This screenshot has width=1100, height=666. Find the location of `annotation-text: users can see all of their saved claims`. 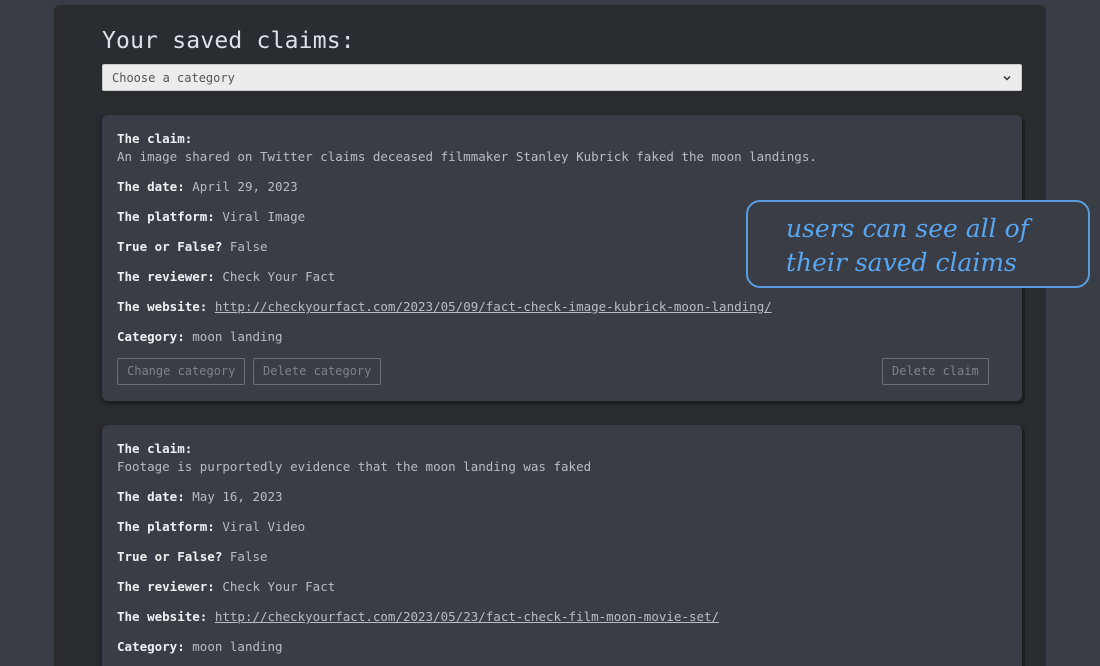

annotation-text: users can see all of their saved claims is located at coordinates (907, 245).